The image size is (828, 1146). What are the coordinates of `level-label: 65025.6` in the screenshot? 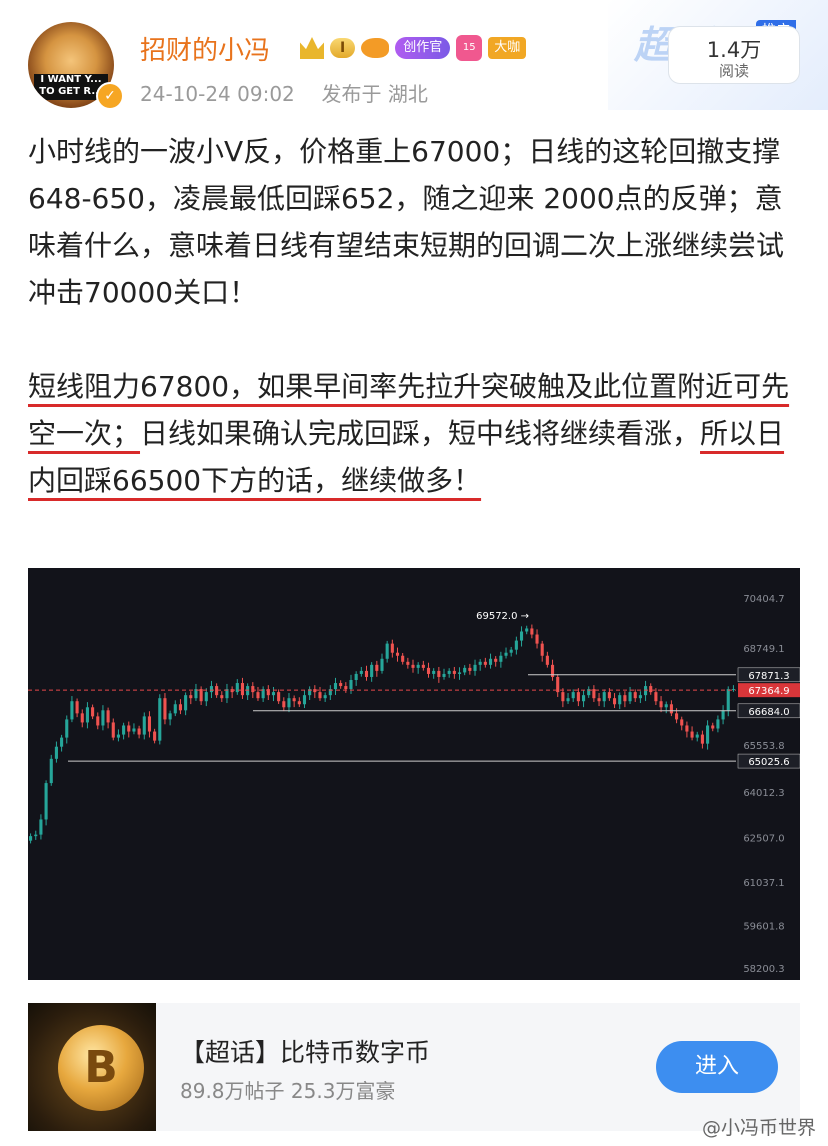 It's located at (768, 762).